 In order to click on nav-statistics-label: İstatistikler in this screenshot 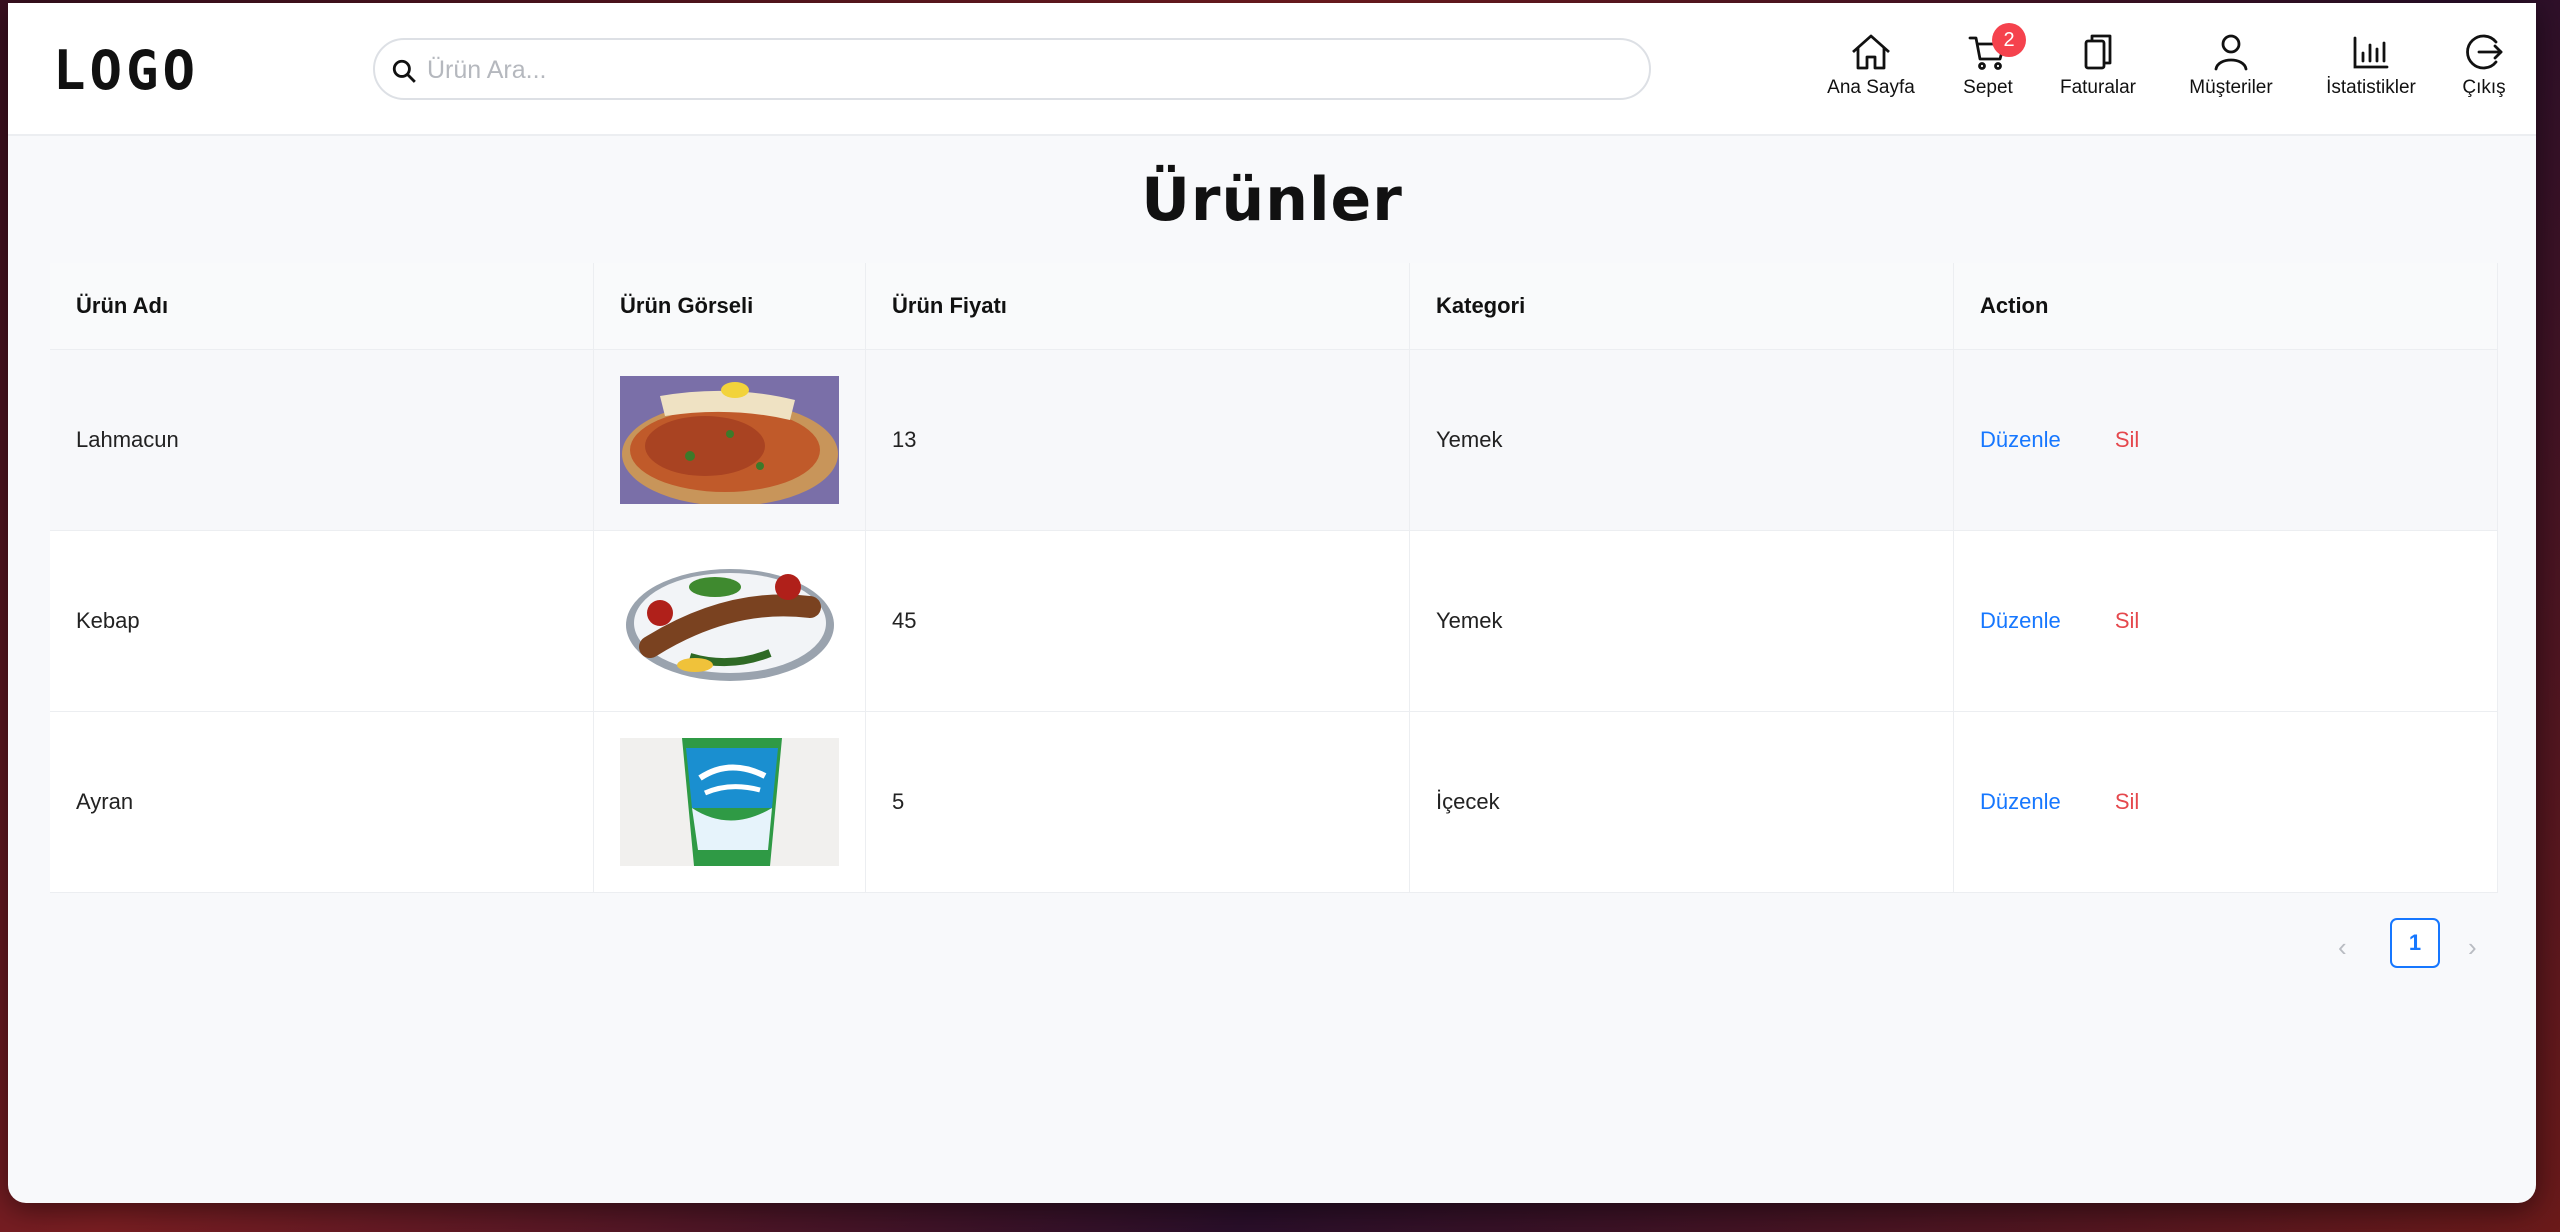, I will do `click(2371, 87)`.